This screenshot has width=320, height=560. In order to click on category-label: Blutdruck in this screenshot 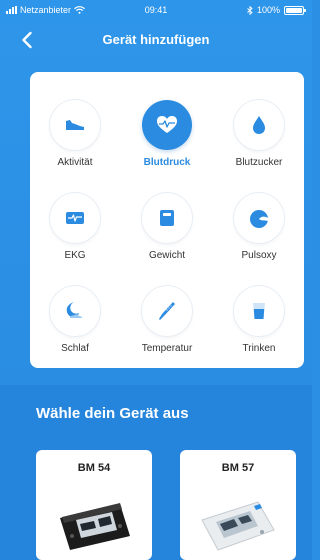, I will do `click(167, 162)`.